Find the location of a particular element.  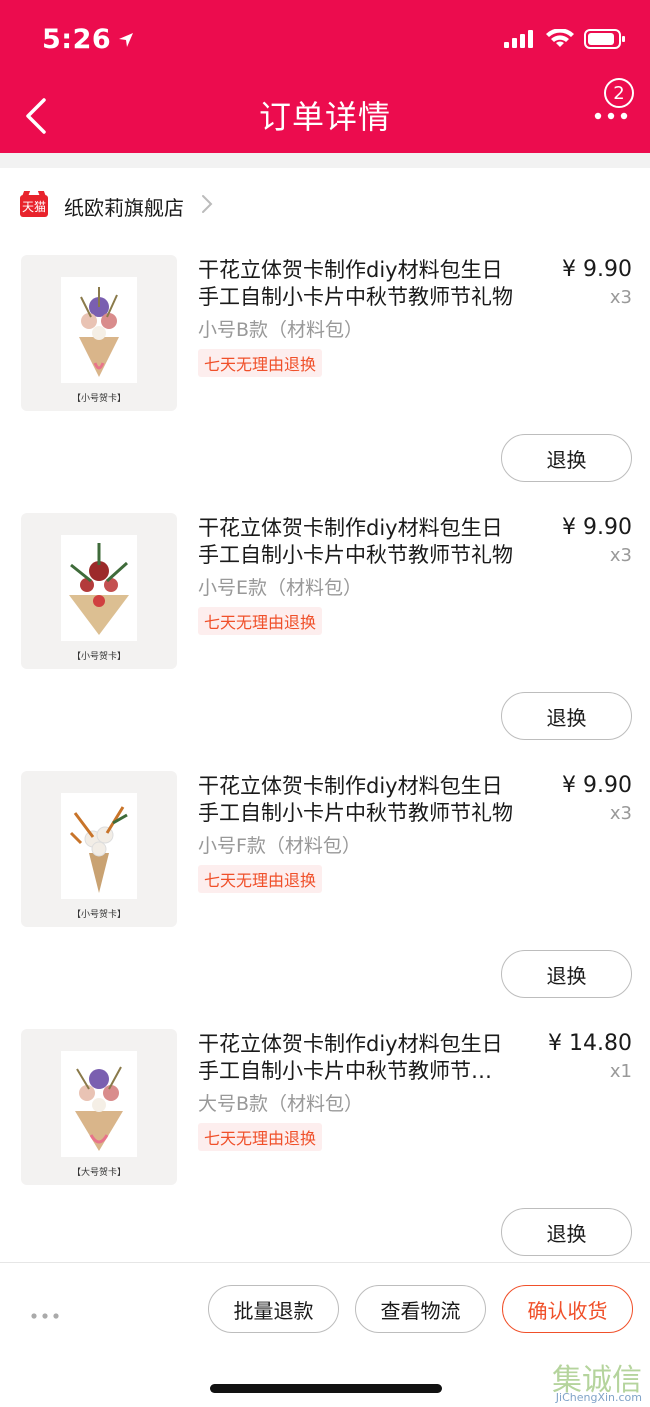

product-spec: 大号B款（材料包） is located at coordinates (281, 1104).